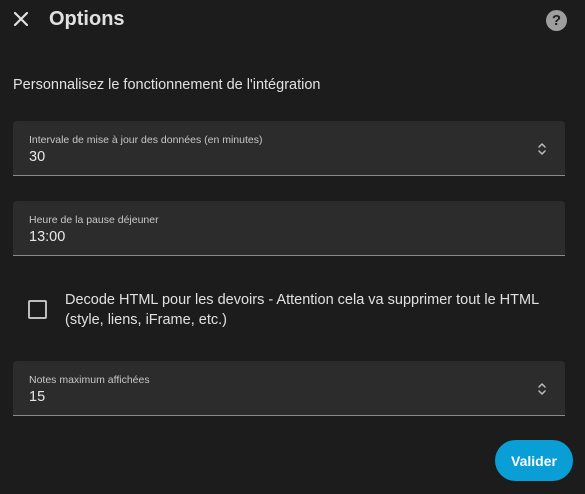  Describe the element at coordinates (94, 220) in the screenshot. I see `lunch-break-label: Heure de la pause déjeuner` at that location.